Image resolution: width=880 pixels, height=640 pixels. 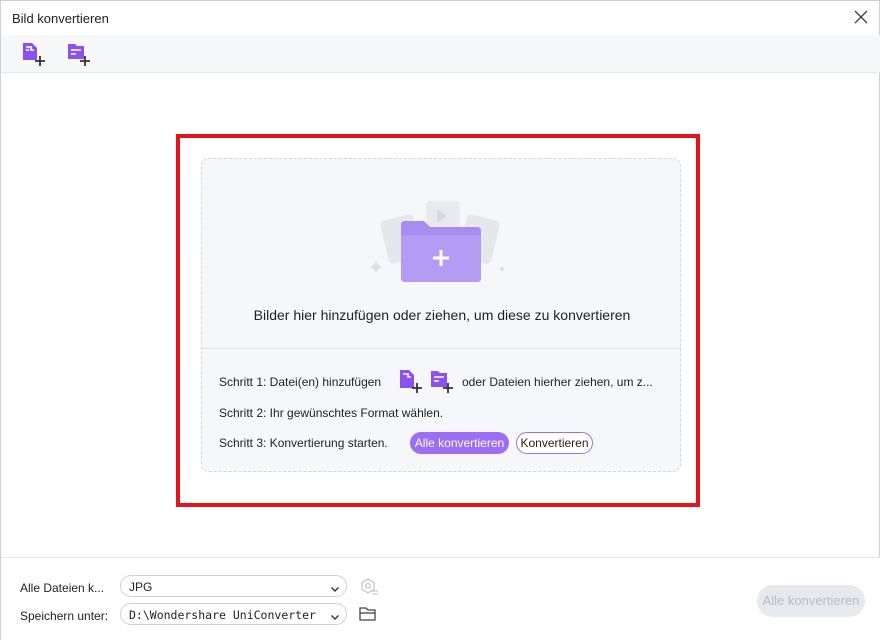 I want to click on add-folder-illustration-icon, so click(x=440, y=241).